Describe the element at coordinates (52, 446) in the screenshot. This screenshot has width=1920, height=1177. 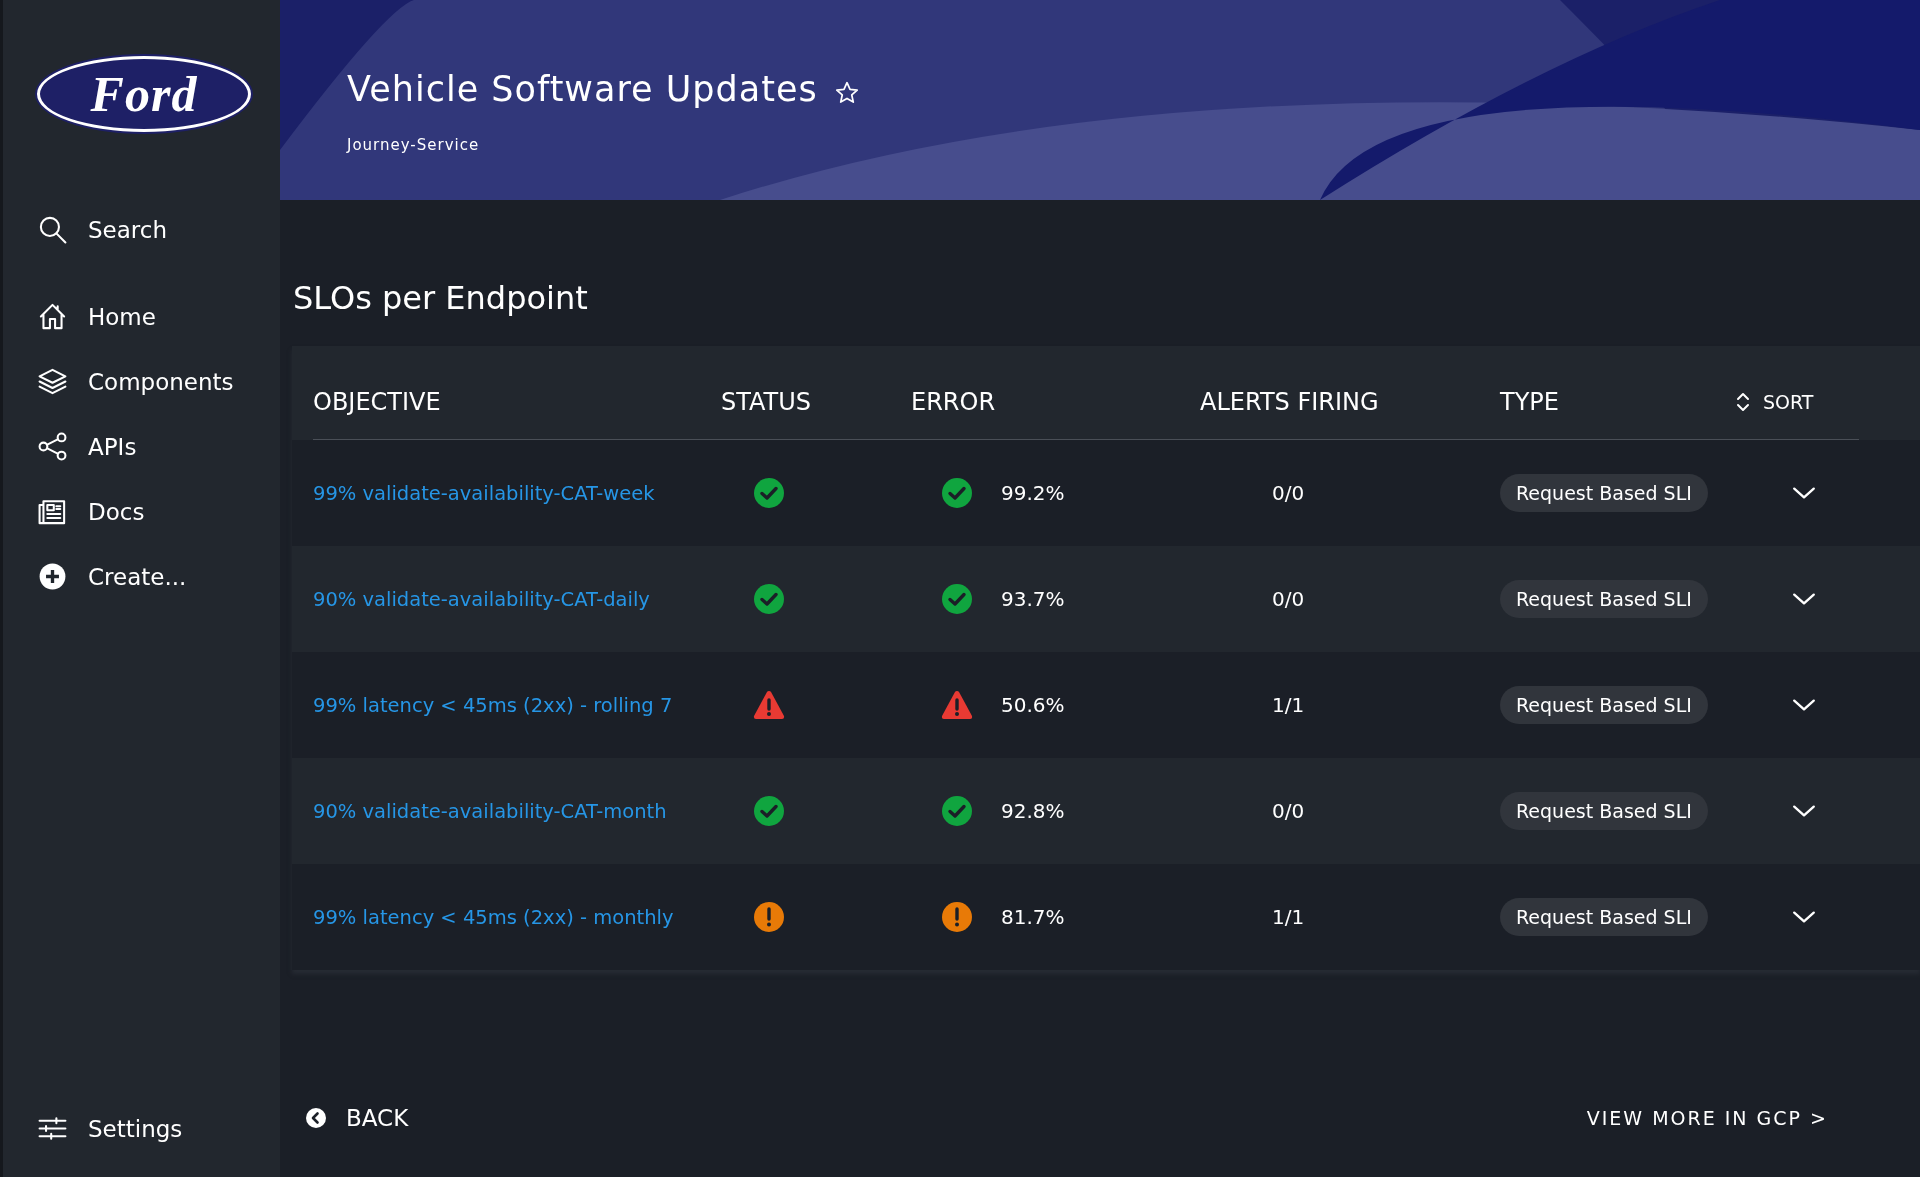
I see `share-icon` at that location.